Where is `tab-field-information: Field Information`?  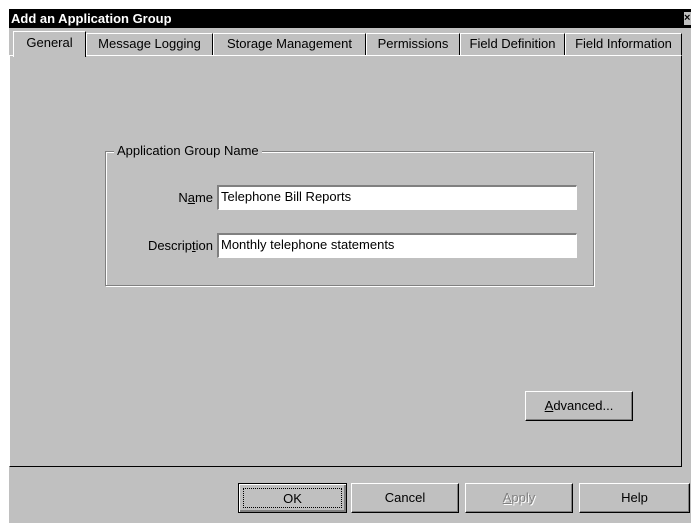
tab-field-information: Field Information is located at coordinates (623, 44).